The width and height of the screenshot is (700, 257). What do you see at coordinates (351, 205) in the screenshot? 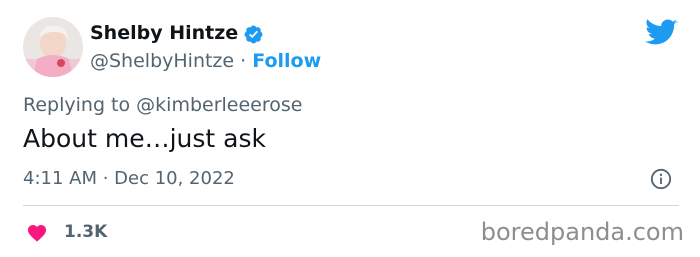
I see `divider` at bounding box center [351, 205].